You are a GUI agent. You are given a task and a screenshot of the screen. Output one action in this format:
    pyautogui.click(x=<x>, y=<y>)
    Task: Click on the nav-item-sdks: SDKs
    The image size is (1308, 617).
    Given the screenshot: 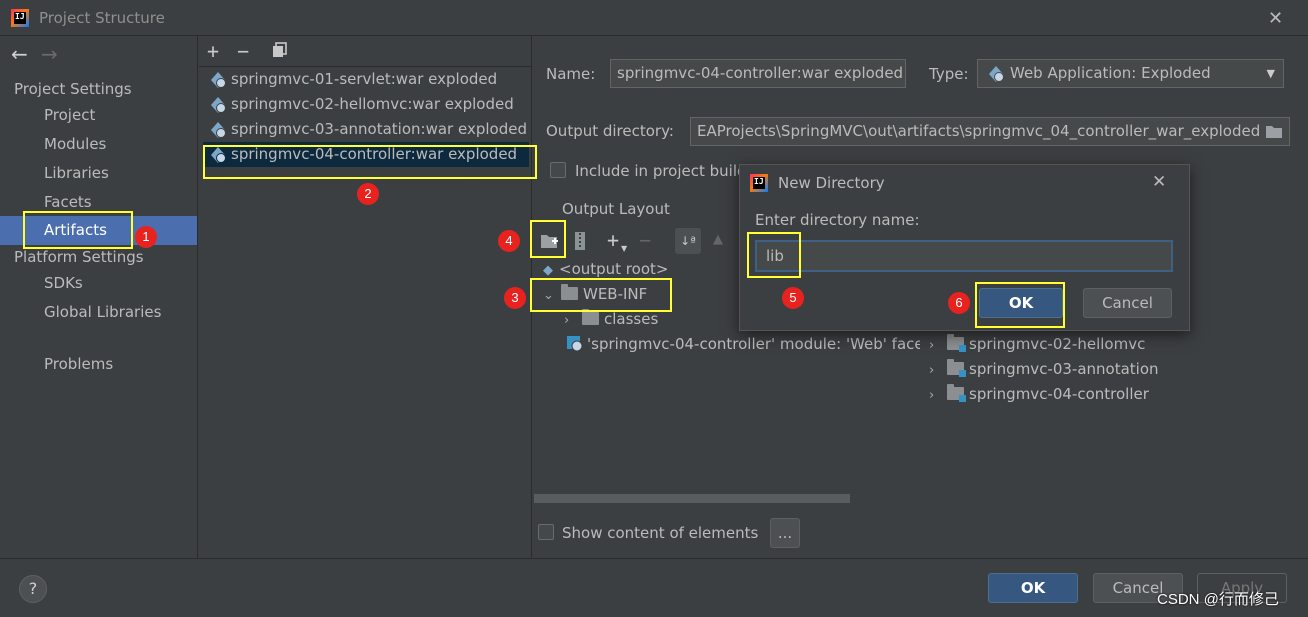 What is the action you would take?
    pyautogui.click(x=98, y=283)
    